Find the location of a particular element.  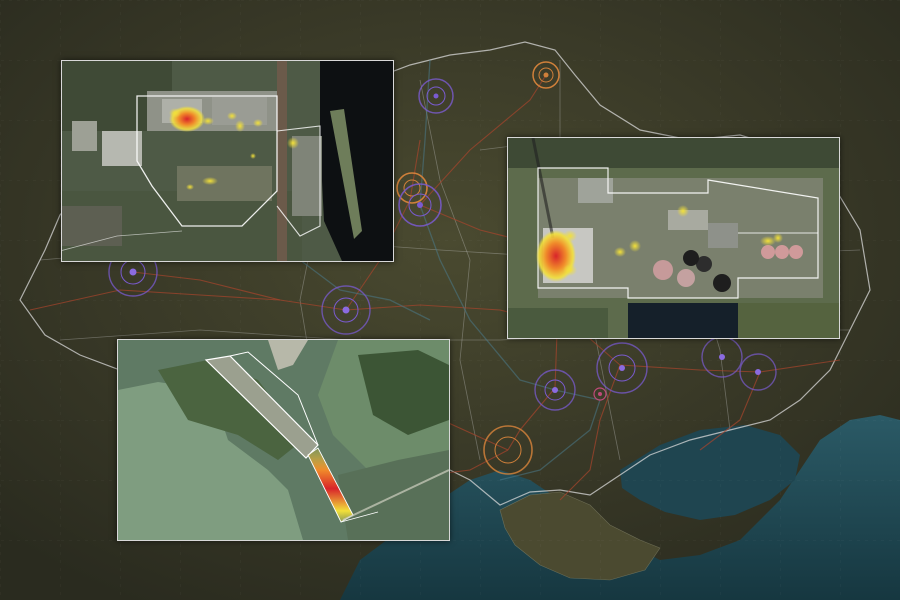

satellite-inset-industrial is located at coordinates (227, 161).